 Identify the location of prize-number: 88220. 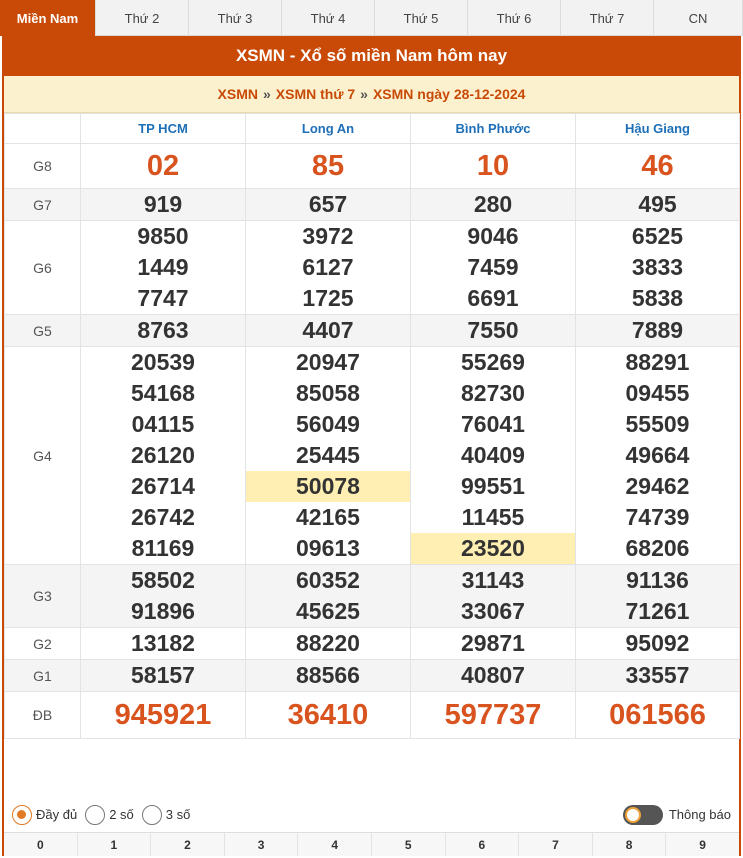
(328, 643).